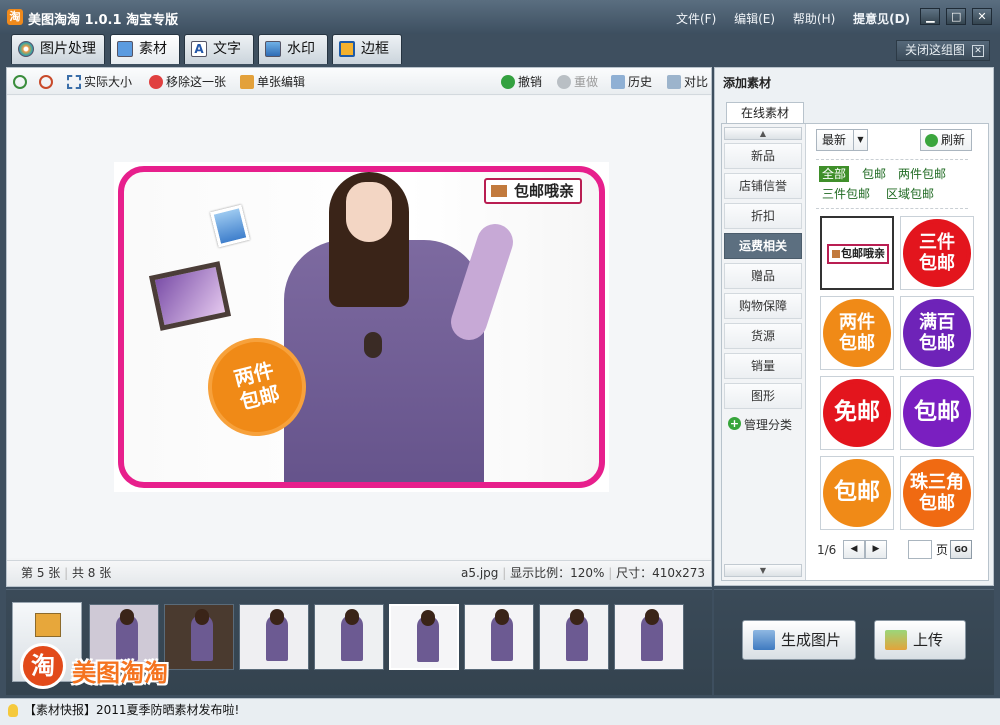  What do you see at coordinates (99, 82) in the screenshot?
I see `actual-size-button: 实际大小` at bounding box center [99, 82].